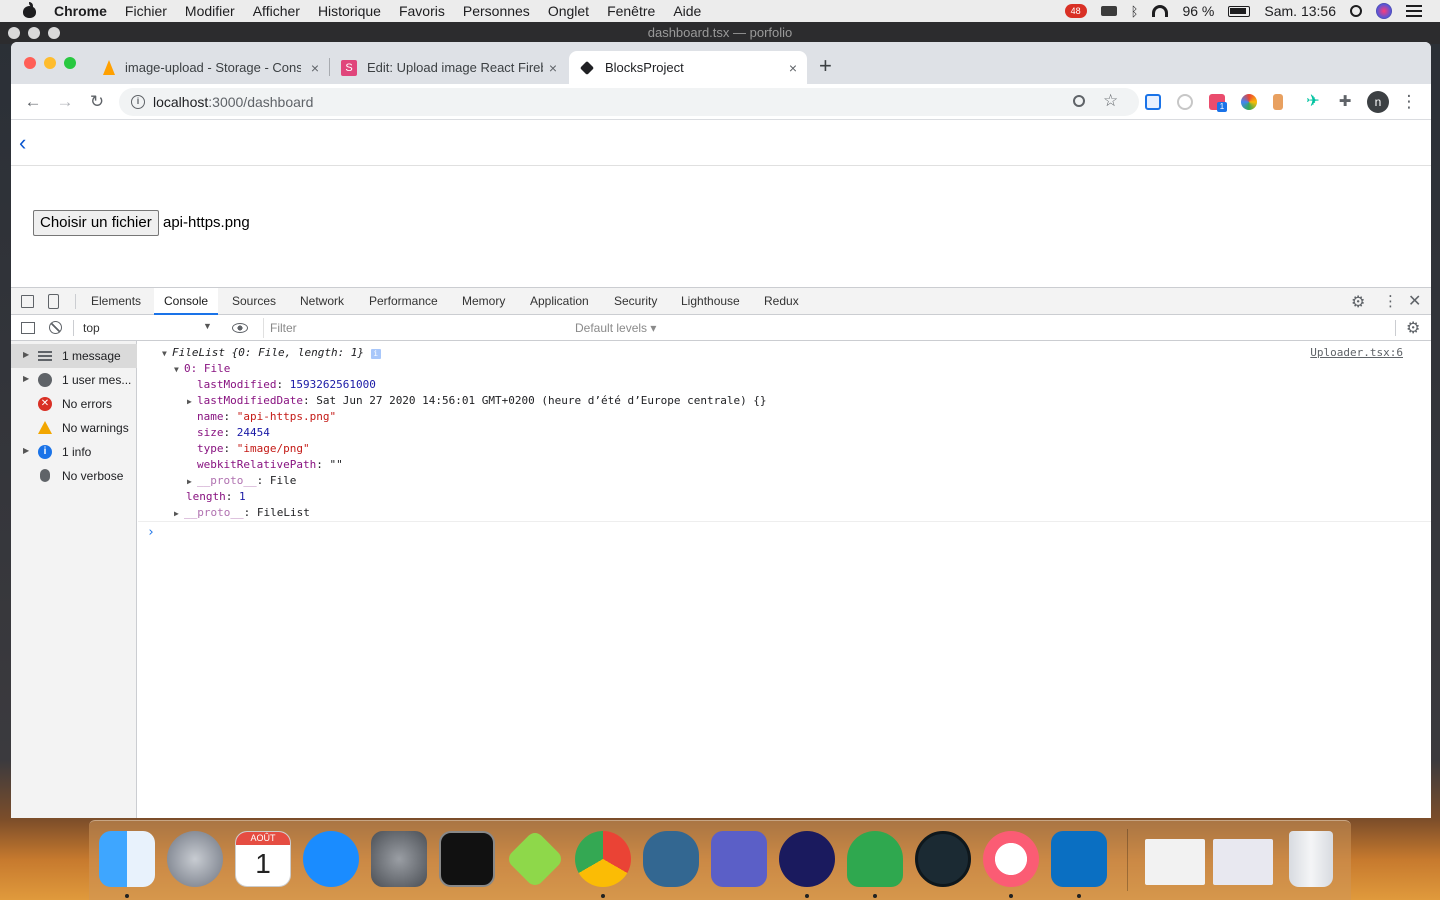  What do you see at coordinates (33, 102) in the screenshot?
I see `back-icon: ←` at bounding box center [33, 102].